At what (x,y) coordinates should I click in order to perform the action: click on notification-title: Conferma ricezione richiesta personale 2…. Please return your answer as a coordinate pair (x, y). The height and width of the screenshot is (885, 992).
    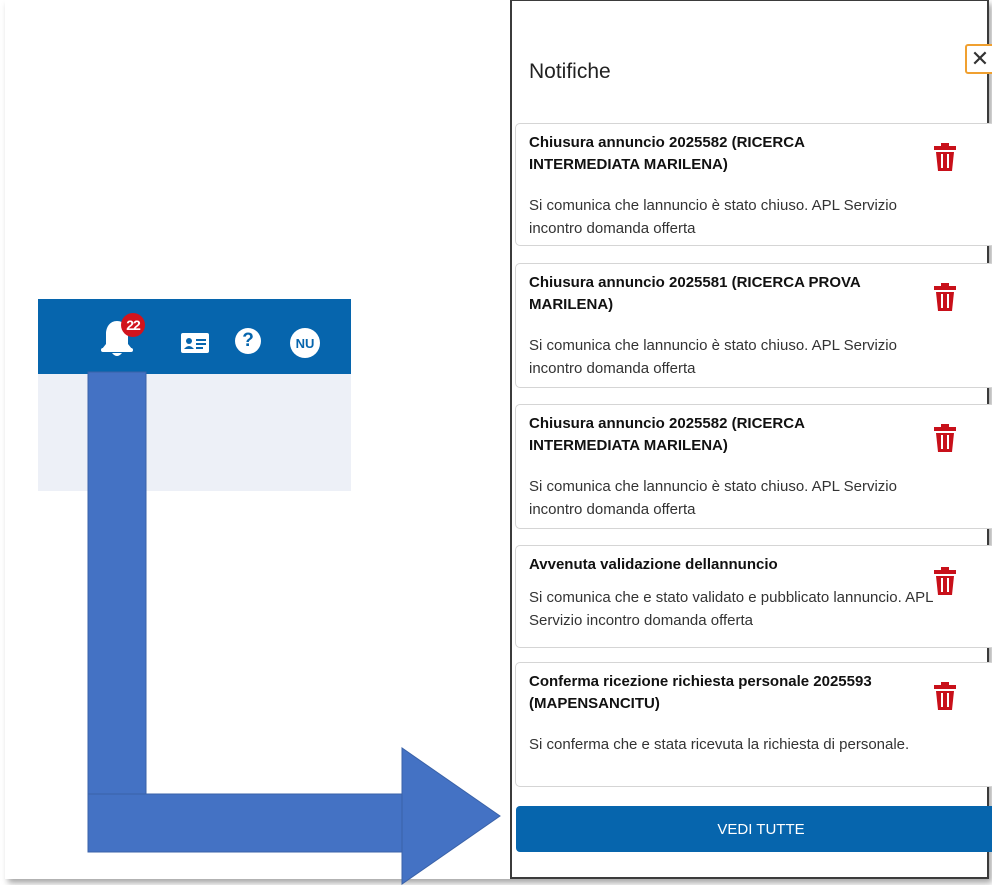
    Looking at the image, I should click on (700, 692).